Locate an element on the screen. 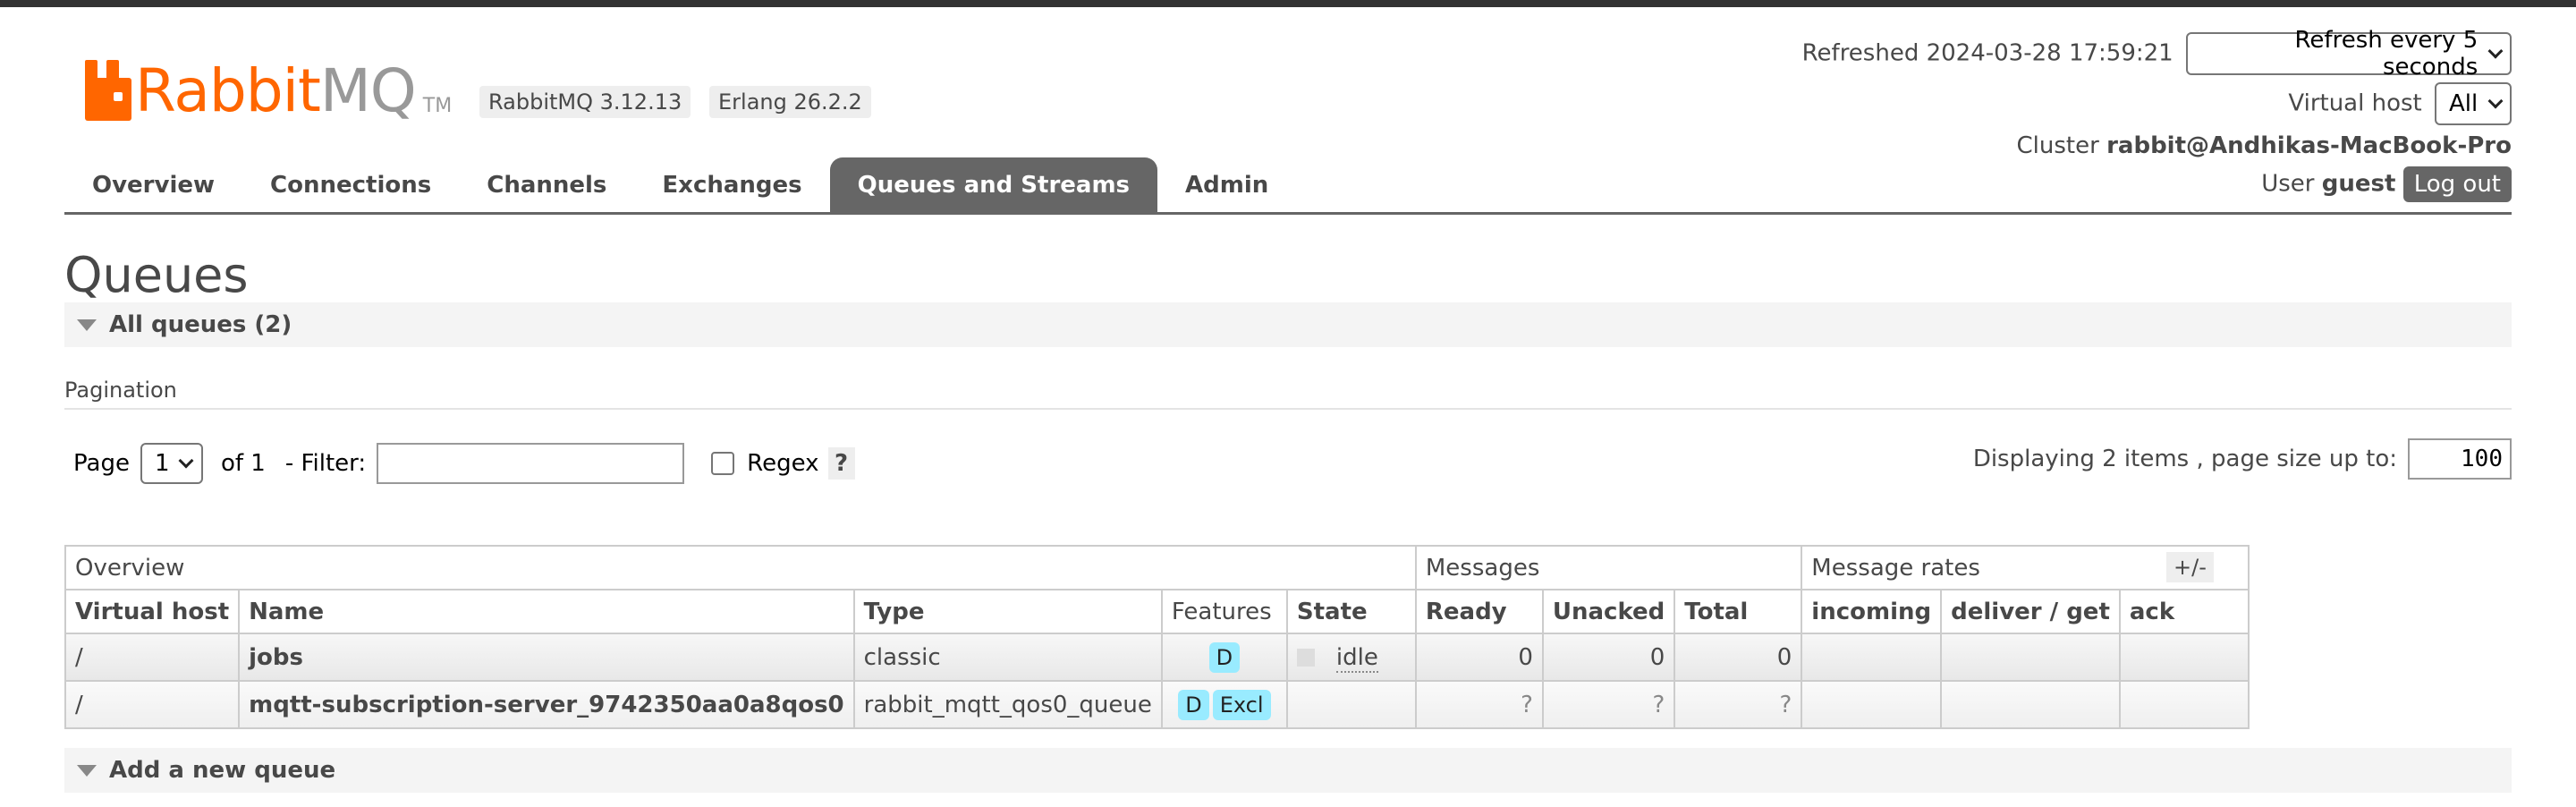 This screenshot has height=807, width=2576. cell-type: rabbit_mqtt_qos0_queue is located at coordinates (1007, 704).